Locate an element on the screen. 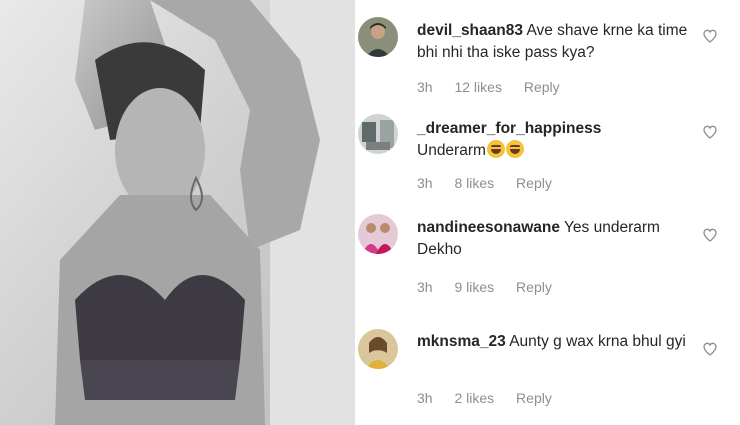  comment-likes: 12 likes is located at coordinates (477, 87).